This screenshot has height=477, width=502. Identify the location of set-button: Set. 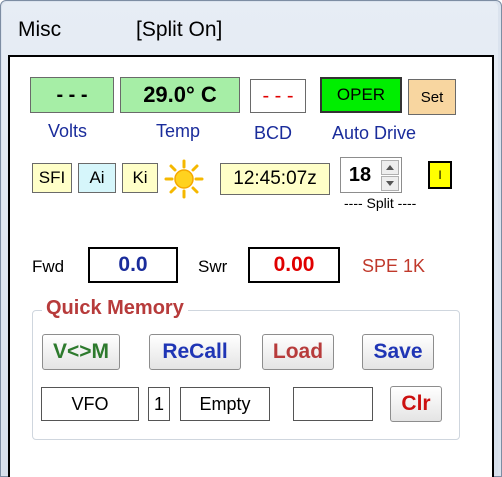
(432, 97).